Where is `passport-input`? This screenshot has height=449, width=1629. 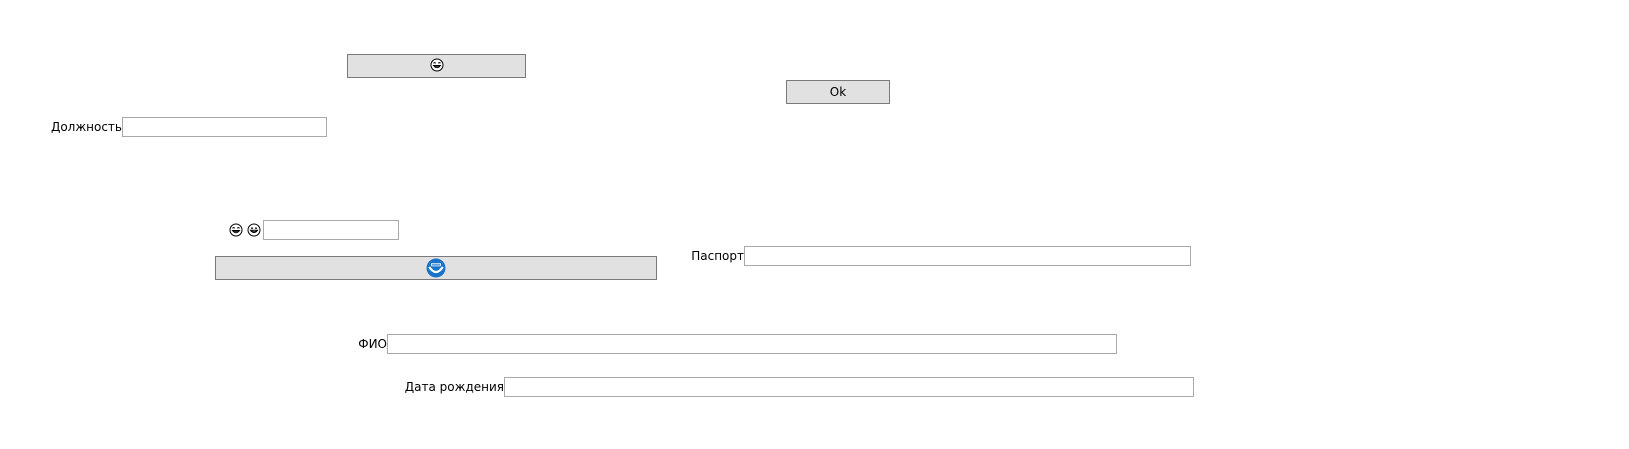
passport-input is located at coordinates (967, 256).